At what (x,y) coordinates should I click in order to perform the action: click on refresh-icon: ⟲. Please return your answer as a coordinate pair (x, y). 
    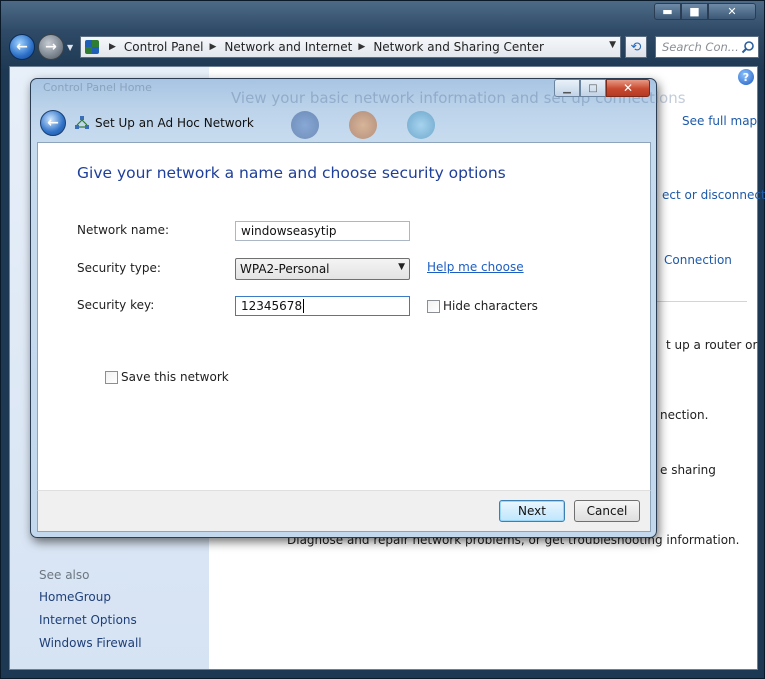
    Looking at the image, I should click on (636, 47).